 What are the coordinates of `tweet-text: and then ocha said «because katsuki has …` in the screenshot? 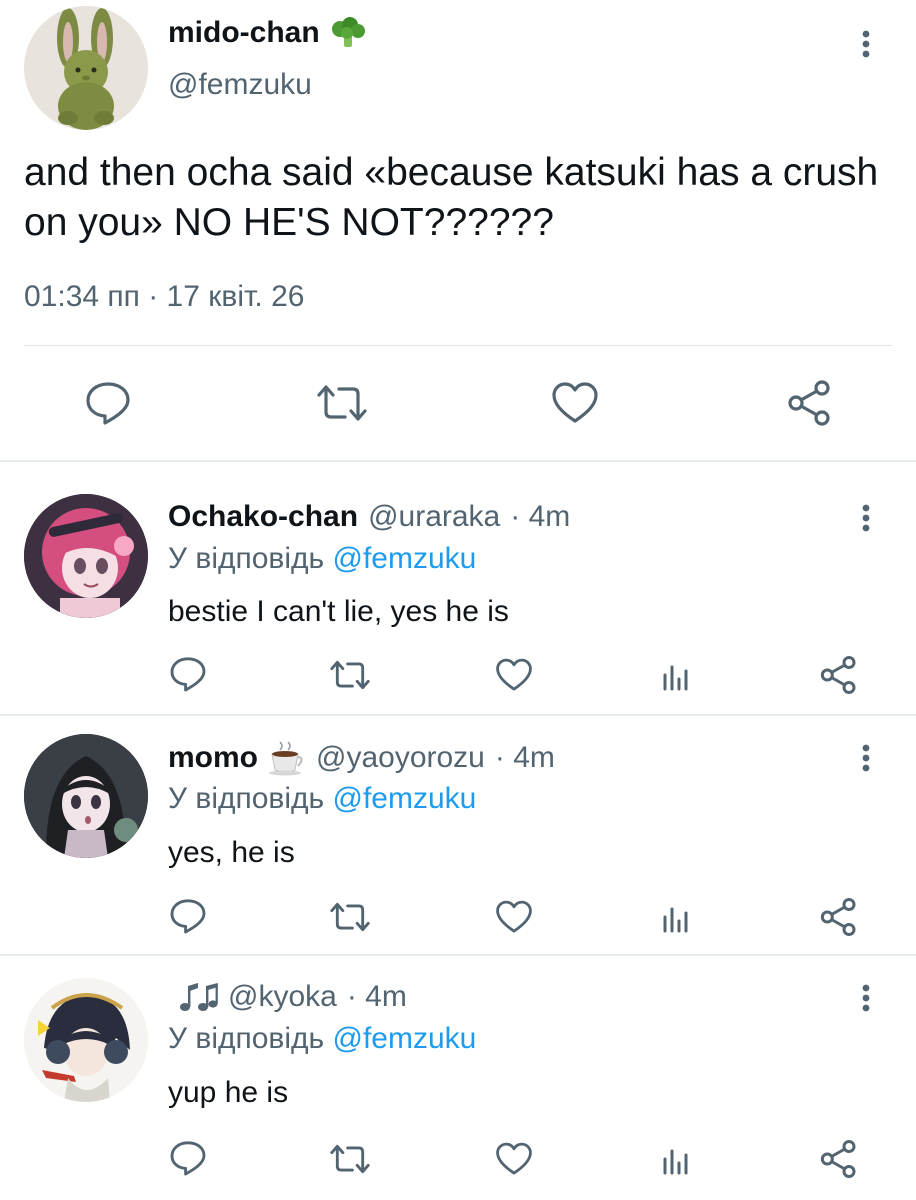 It's located at (451, 197).